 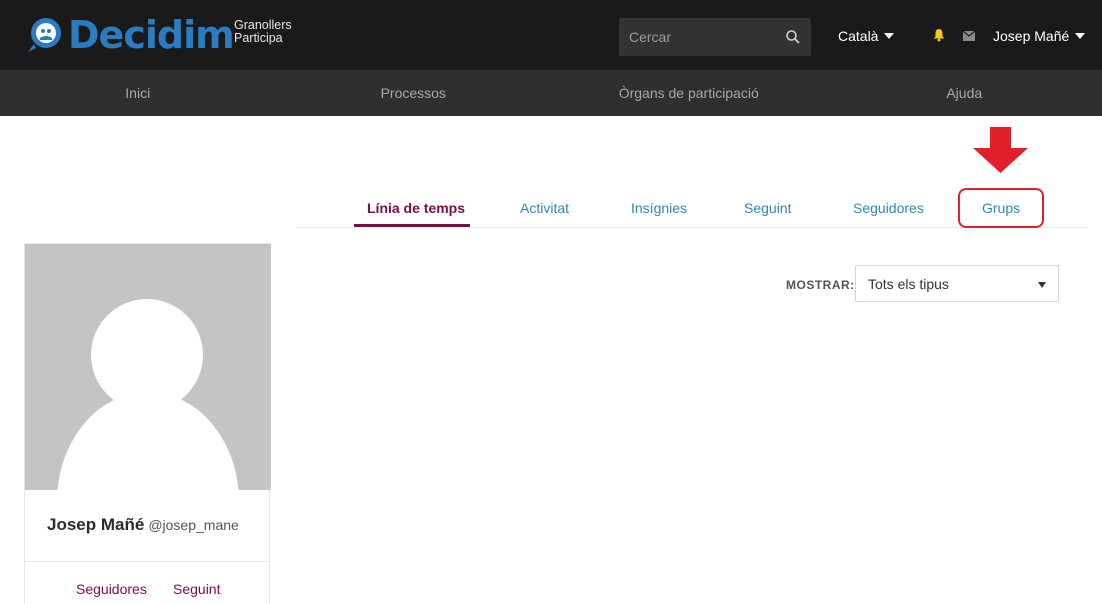 I want to click on user-name: Josep Mañé, so click(x=1031, y=36).